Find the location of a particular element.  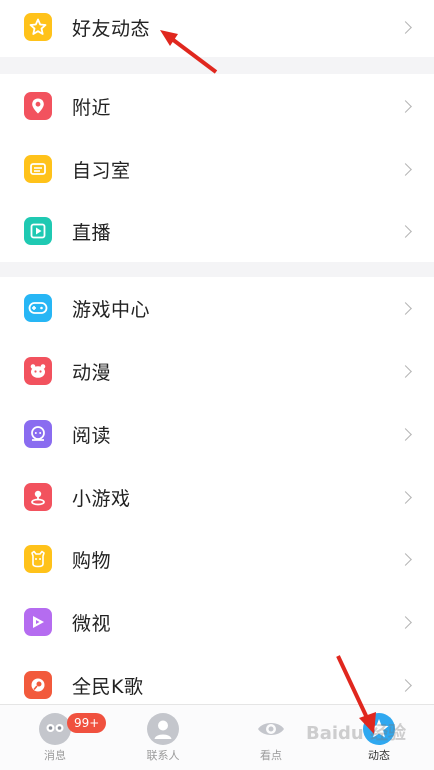

menu-item-label: 直播 is located at coordinates (92, 232).